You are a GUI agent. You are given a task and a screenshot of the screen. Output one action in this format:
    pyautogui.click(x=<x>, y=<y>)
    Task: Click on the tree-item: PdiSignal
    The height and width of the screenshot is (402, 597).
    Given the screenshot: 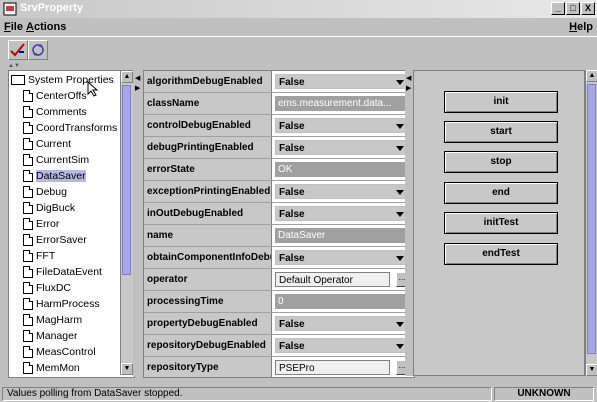 What is the action you would take?
    pyautogui.click(x=51, y=376)
    